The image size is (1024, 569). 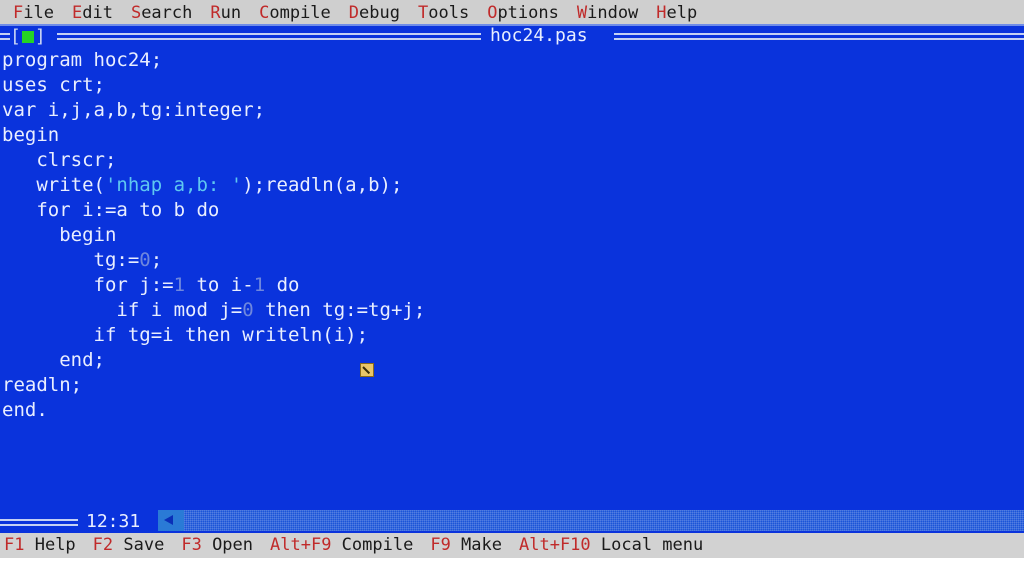 What do you see at coordinates (512, 210) in the screenshot?
I see `code-line: for i:=a to b do` at bounding box center [512, 210].